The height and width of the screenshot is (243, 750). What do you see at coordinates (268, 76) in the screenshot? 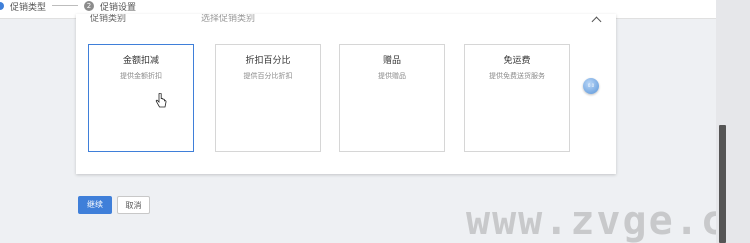
I see `card-description: 提供百分比折扣` at bounding box center [268, 76].